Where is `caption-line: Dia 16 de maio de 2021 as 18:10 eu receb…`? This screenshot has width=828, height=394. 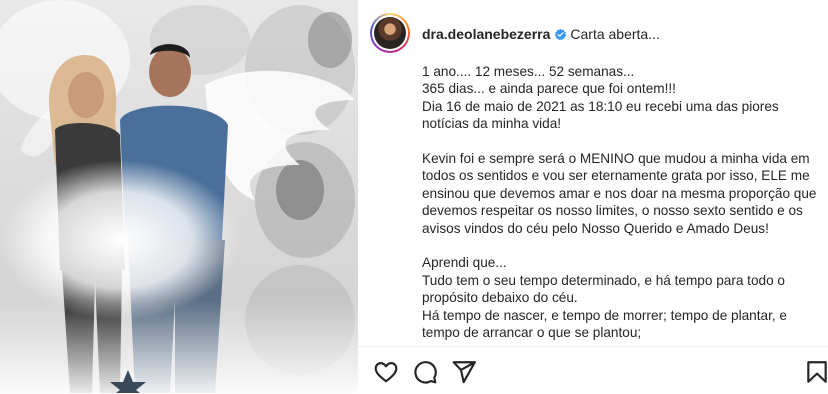 caption-line: Dia 16 de maio de 2021 as 18:10 eu receb… is located at coordinates (600, 115).